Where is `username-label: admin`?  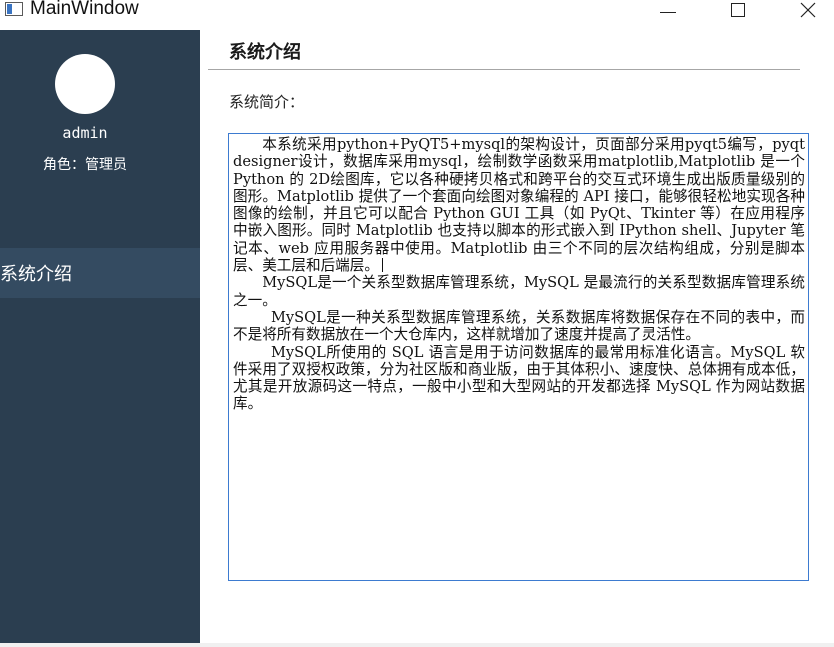
username-label: admin is located at coordinates (85, 133).